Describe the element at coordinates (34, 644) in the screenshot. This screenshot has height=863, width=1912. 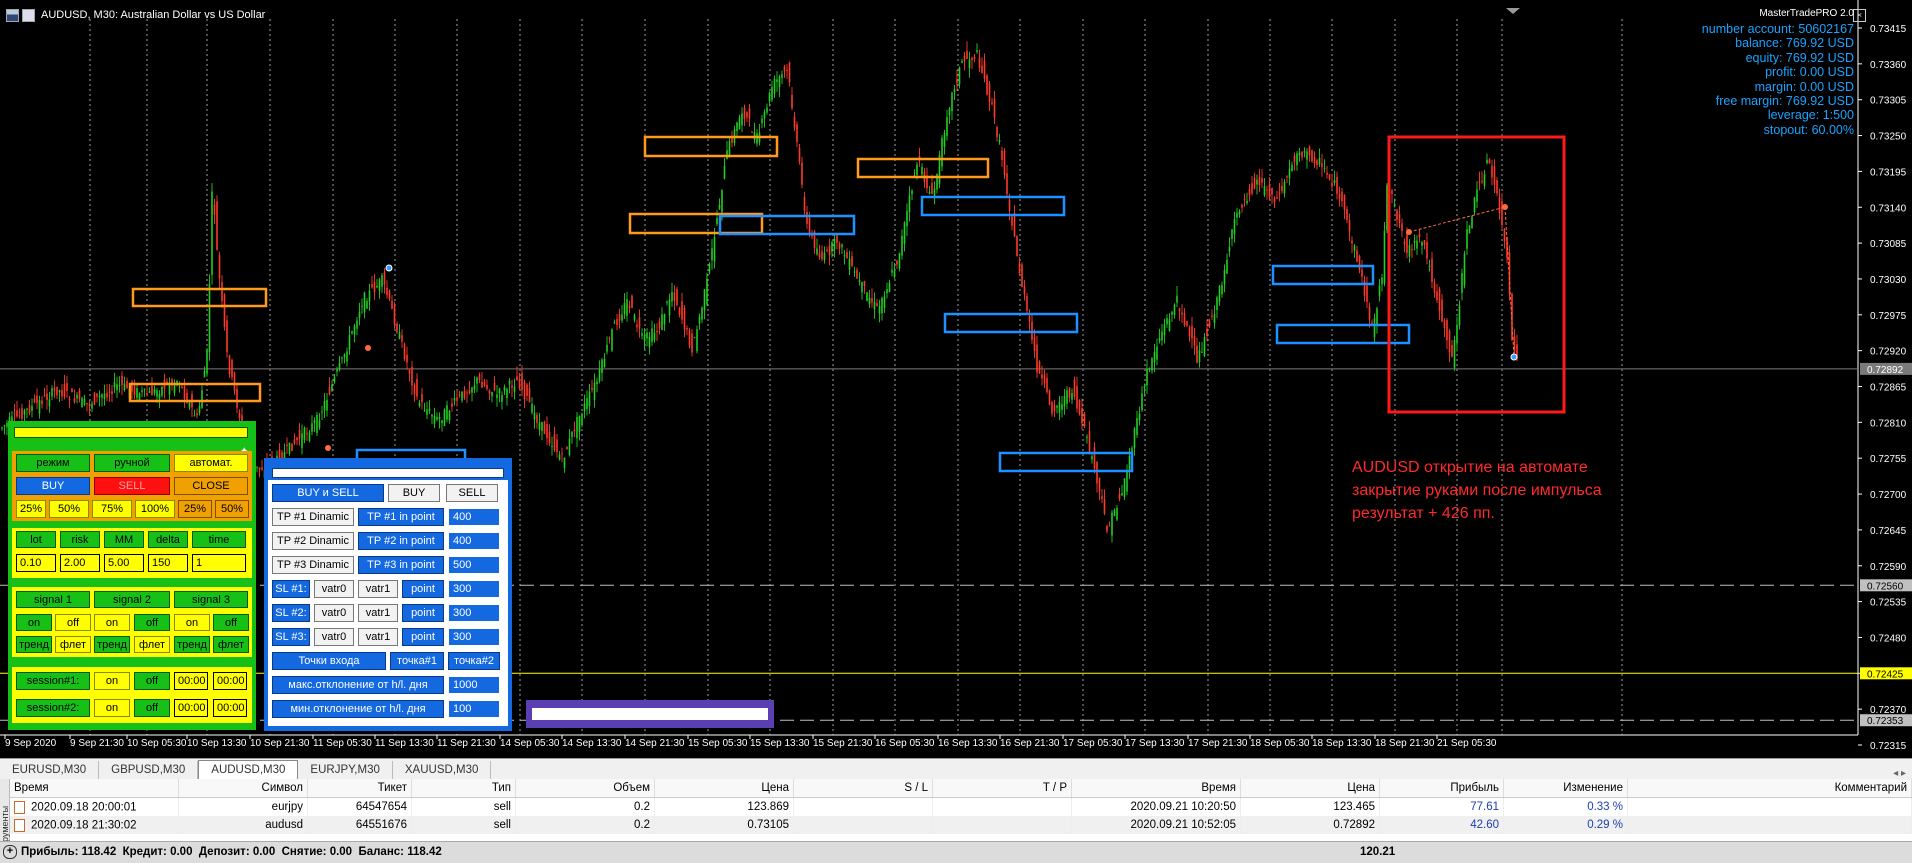
I see `signal-1-trend: тренд` at that location.